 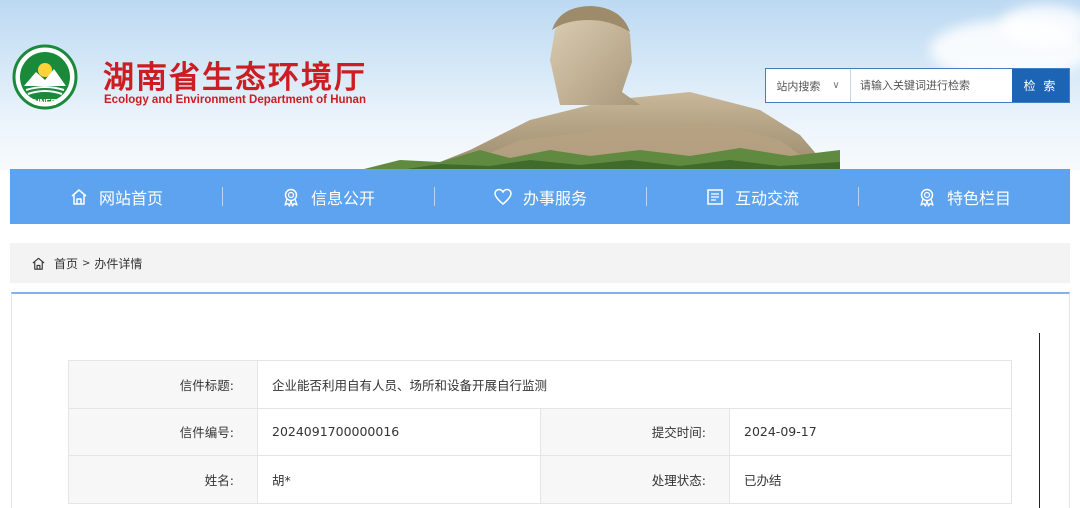 What do you see at coordinates (399, 479) in the screenshot?
I see `name-value: 胡*` at bounding box center [399, 479].